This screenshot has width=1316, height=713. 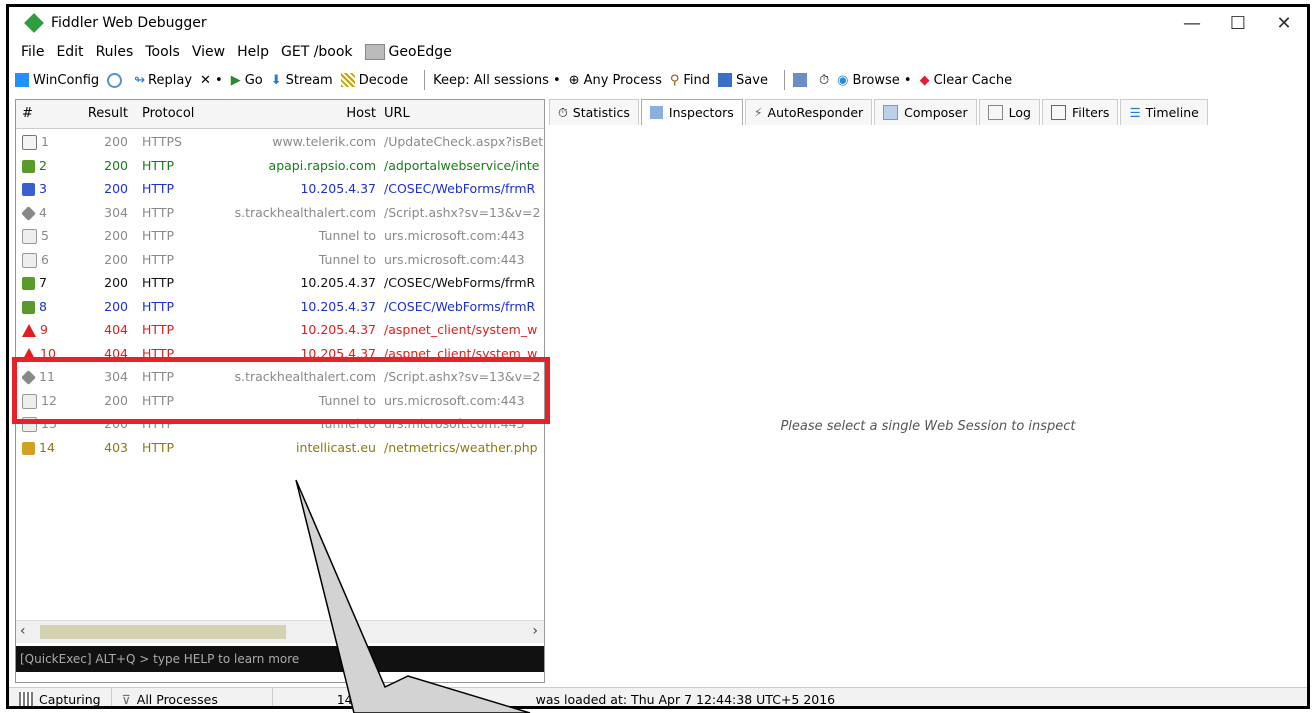 I want to click on session-row: 3 200 HTTP 10.205.4.37/COSEC/WebForms/frmR, so click(x=280, y=189).